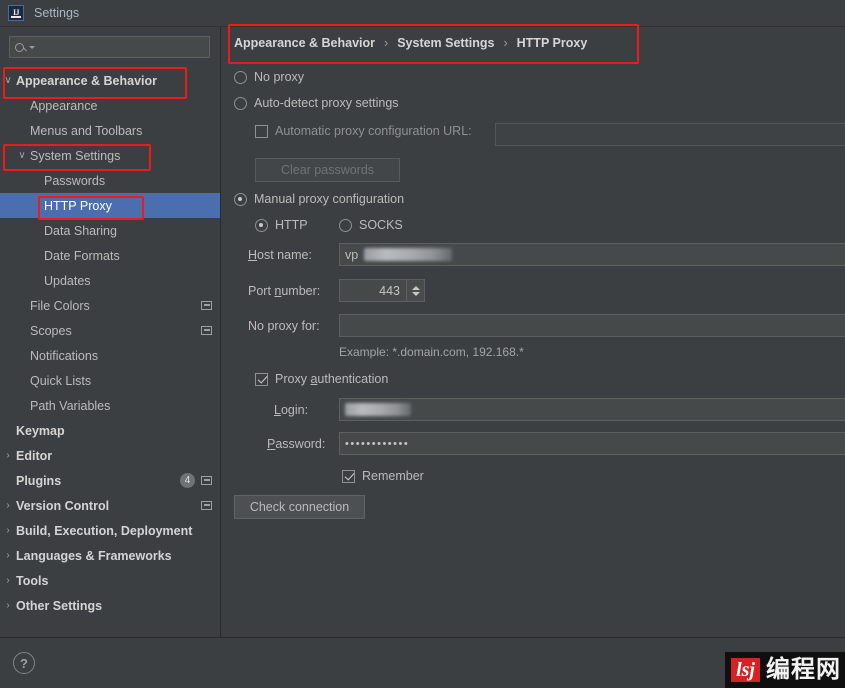 This screenshot has height=688, width=845. Describe the element at coordinates (269, 77) in the screenshot. I see `no-proxy-option: No proxy` at that location.